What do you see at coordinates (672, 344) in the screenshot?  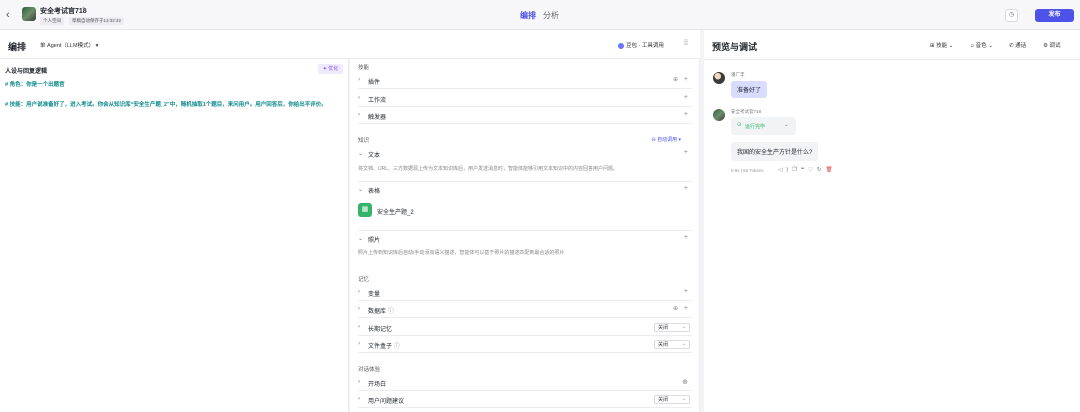 I see `file-box-select: 关闭` at bounding box center [672, 344].